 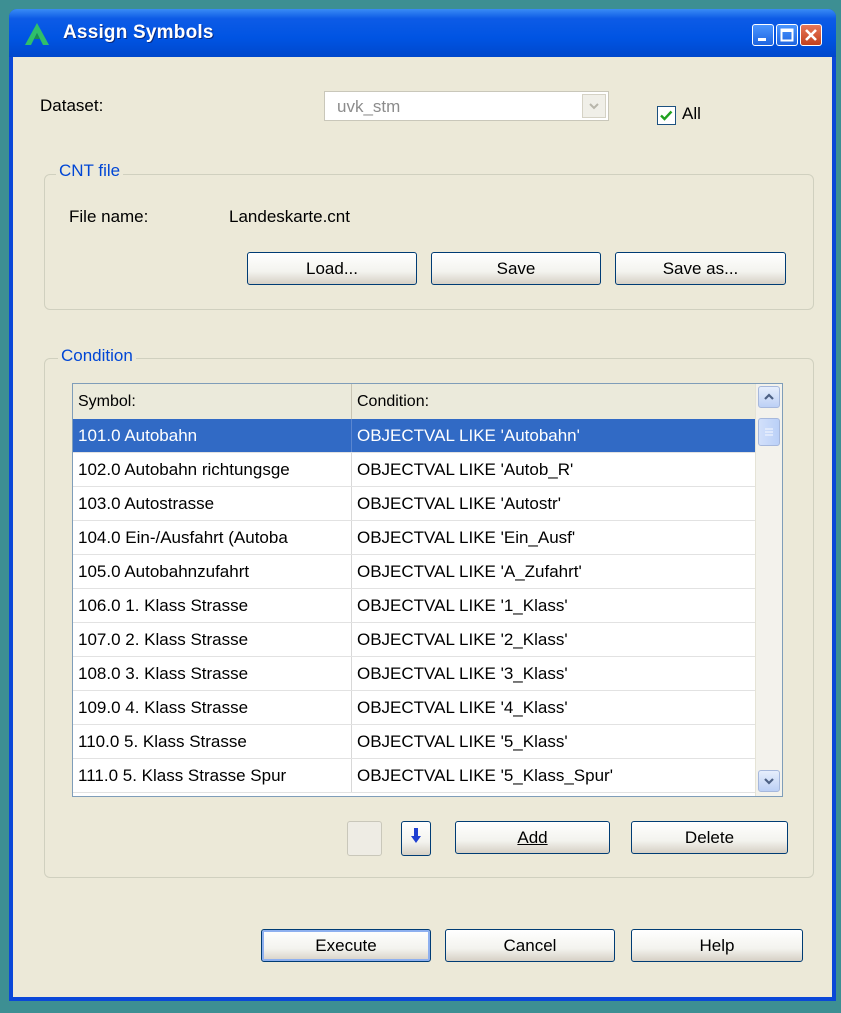 I want to click on help-button: Help, so click(x=717, y=945).